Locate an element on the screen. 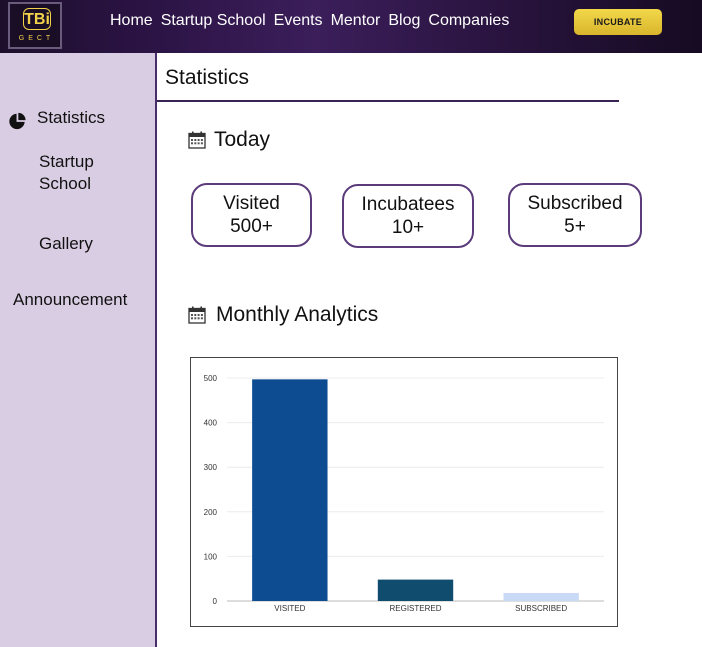 This screenshot has height=647, width=702. stat-label: Visited is located at coordinates (251, 203).